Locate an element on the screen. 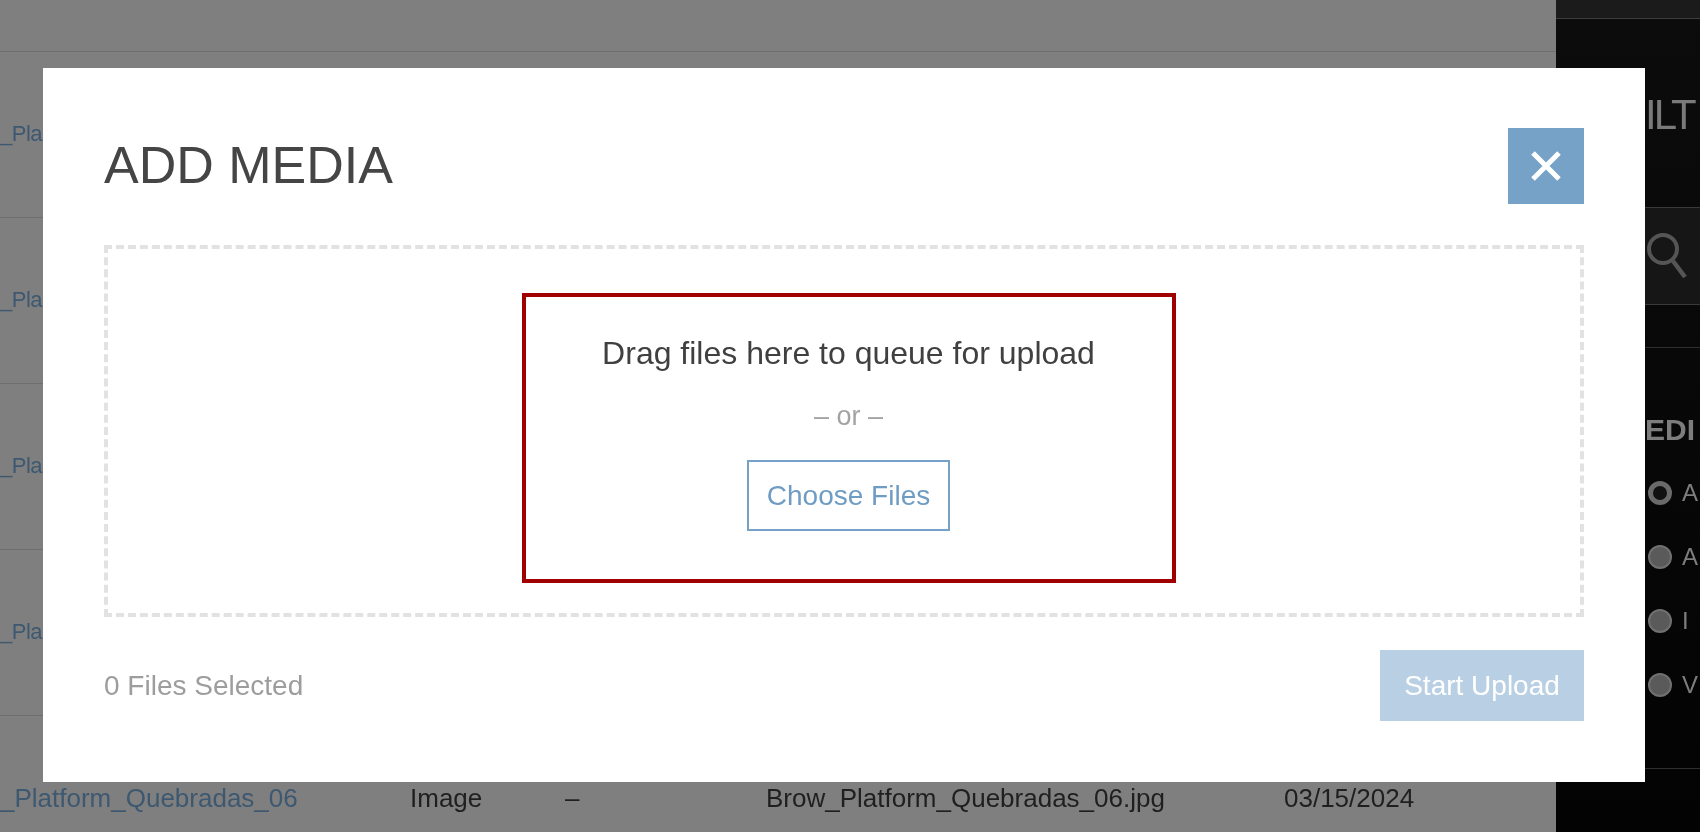 This screenshot has height=832, width=1700. files-selected-count: 0 Files Selected is located at coordinates (204, 685).